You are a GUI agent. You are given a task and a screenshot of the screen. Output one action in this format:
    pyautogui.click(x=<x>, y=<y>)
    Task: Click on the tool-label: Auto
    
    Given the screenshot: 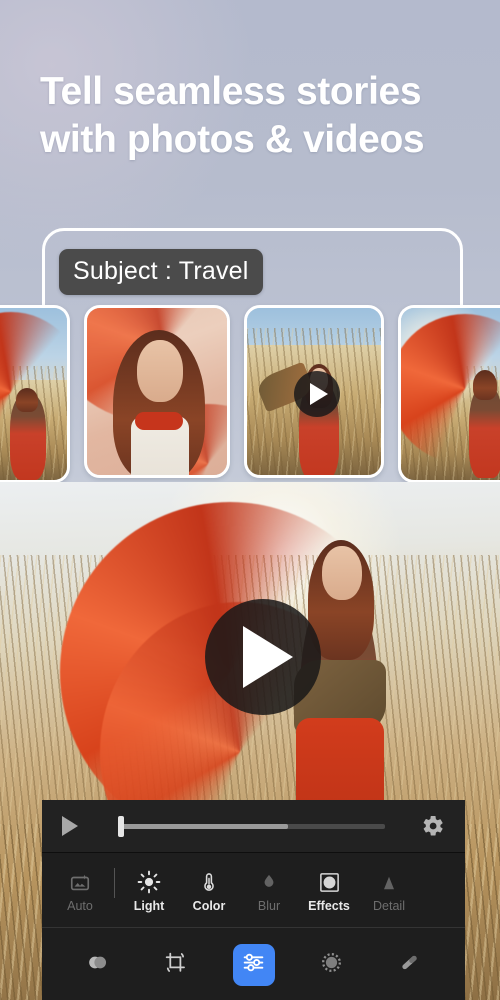 What is the action you would take?
    pyautogui.click(x=80, y=905)
    